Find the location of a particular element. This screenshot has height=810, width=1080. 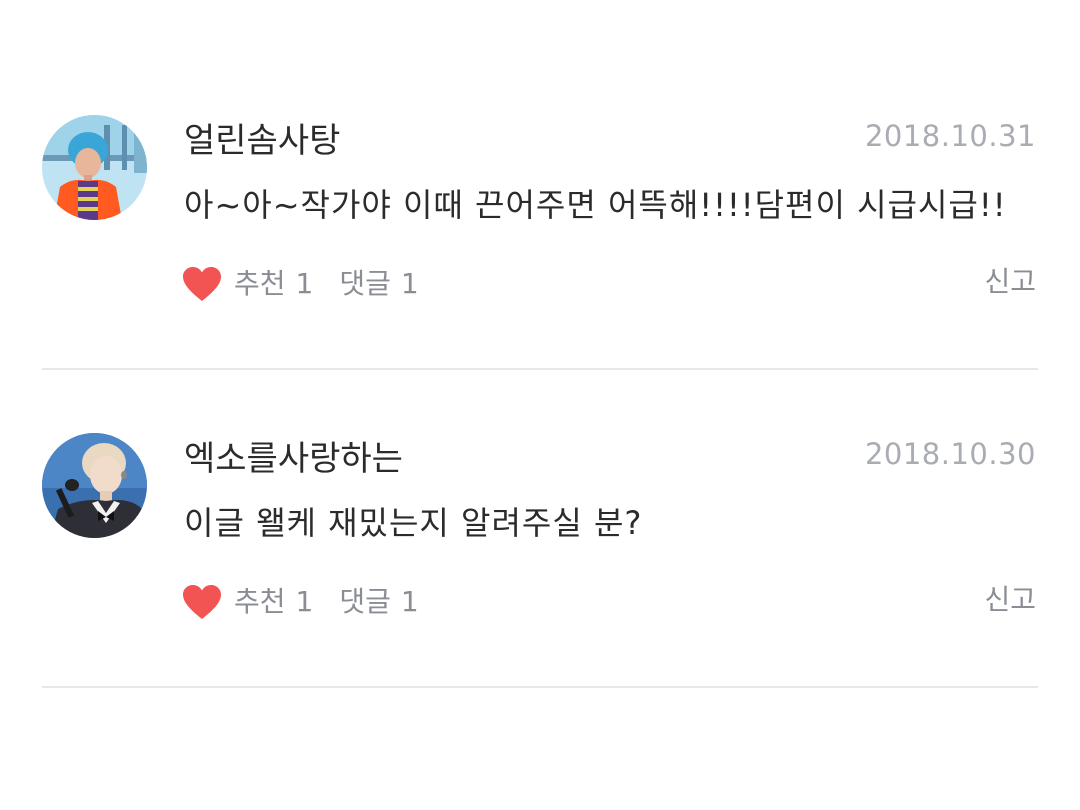

comment-date: 2018.10.30 is located at coordinates (950, 454).